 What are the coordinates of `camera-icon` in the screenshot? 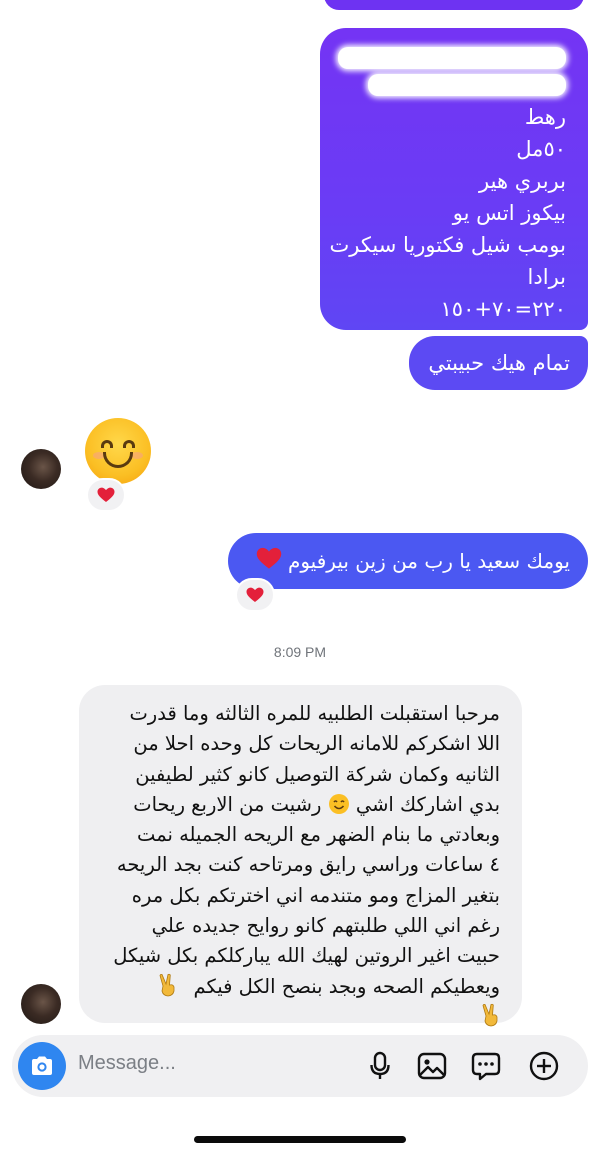 It's located at (42, 1065).